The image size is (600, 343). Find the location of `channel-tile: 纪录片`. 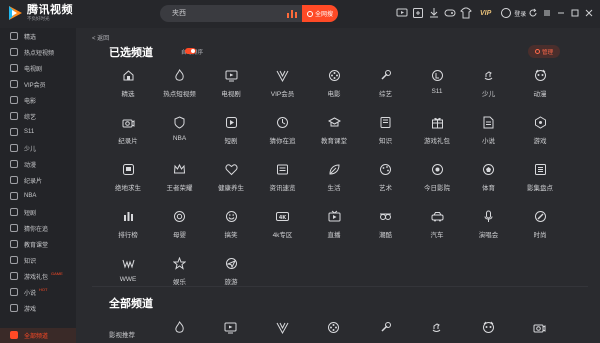

channel-tile: 纪录片 is located at coordinates (128, 134).